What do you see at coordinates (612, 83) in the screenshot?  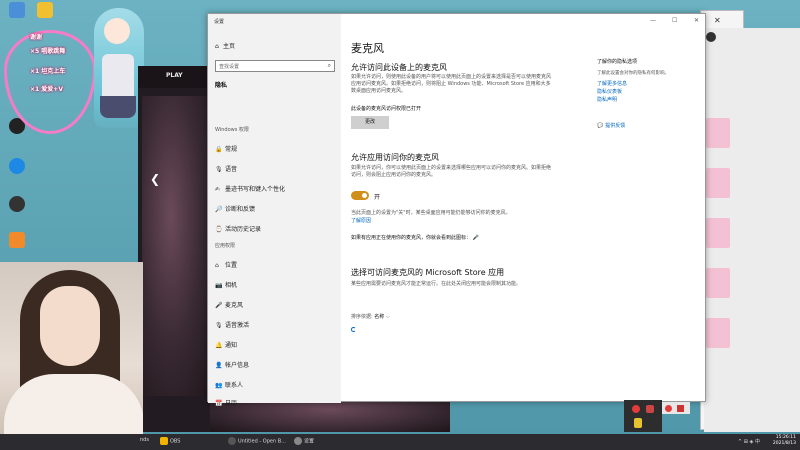 I see `learn-more-link: 了解更多信息` at bounding box center [612, 83].